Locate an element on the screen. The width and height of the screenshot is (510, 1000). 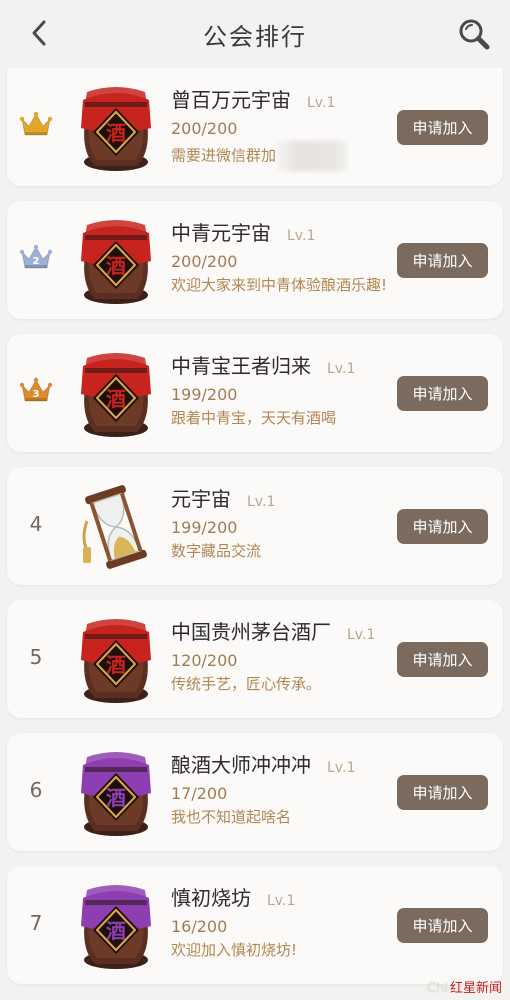
guild-description: 跟着中青宝，天天有酒喝 is located at coordinates (281, 417).